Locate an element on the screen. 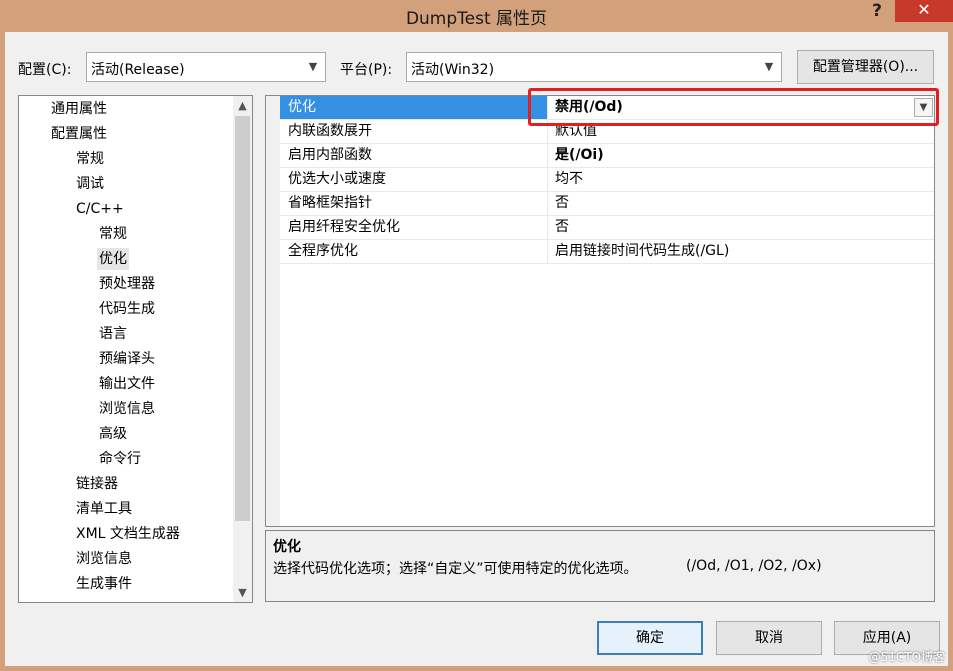 The width and height of the screenshot is (953, 671). tree-item: XML 文档生成器 is located at coordinates (128, 534).